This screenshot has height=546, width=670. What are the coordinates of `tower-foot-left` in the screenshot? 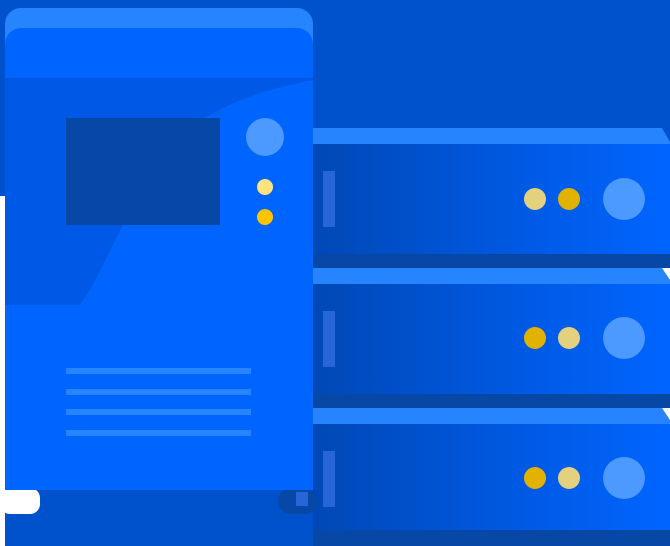 It's located at (20, 501).